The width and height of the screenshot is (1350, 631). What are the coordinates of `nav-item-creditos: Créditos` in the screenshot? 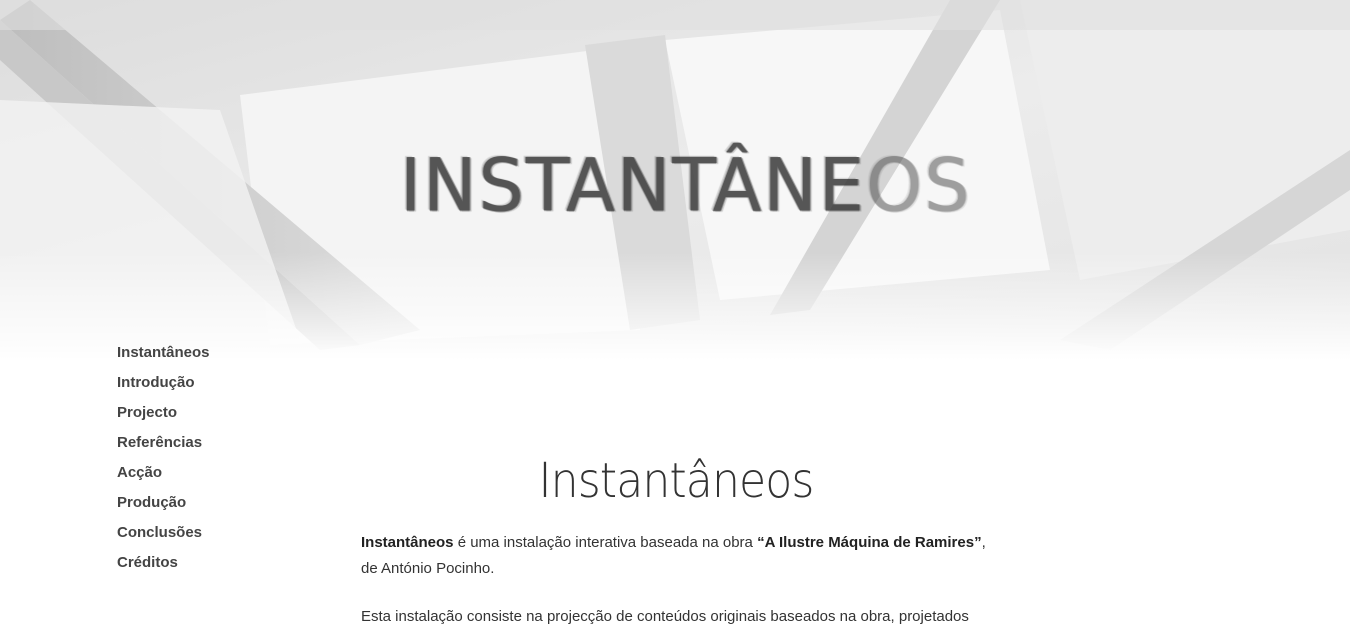 It's located at (217, 565).